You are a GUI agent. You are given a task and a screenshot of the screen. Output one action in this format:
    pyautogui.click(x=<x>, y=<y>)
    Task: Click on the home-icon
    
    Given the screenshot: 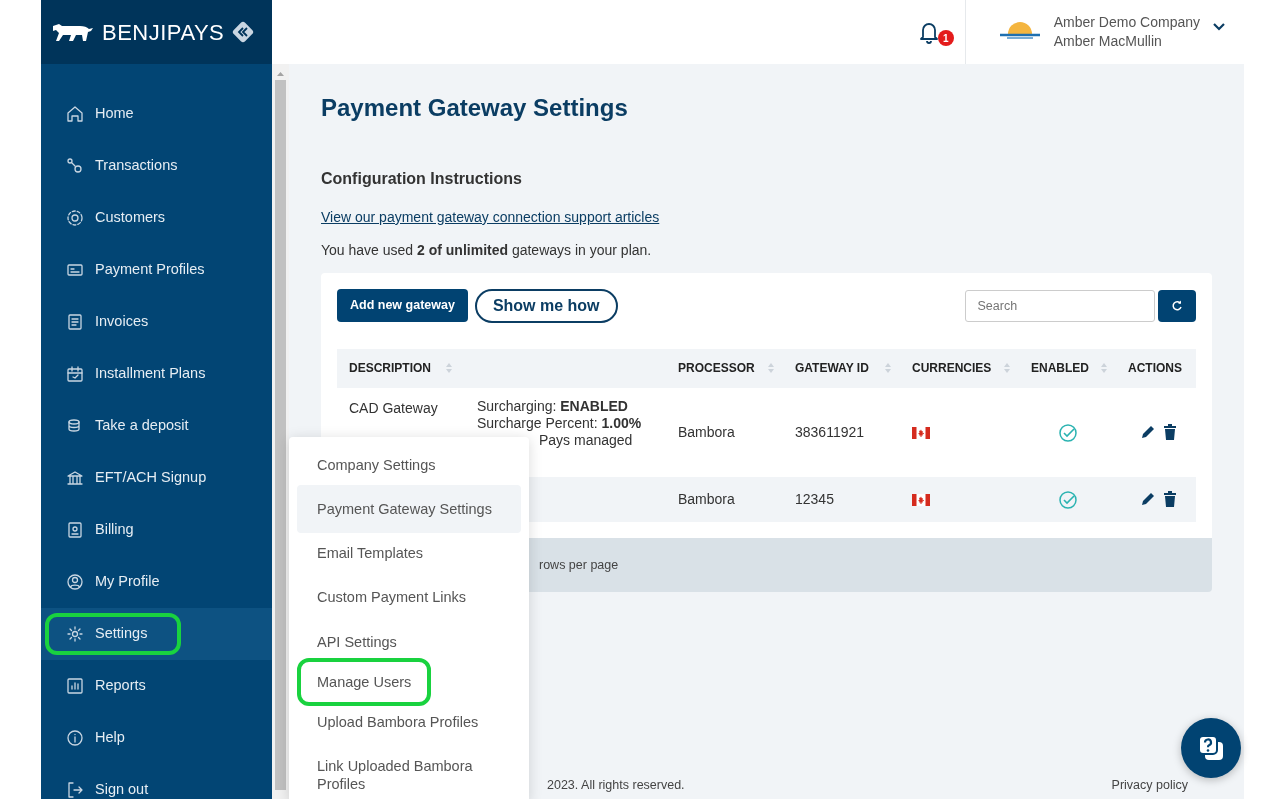 What is the action you would take?
    pyautogui.click(x=75, y=114)
    